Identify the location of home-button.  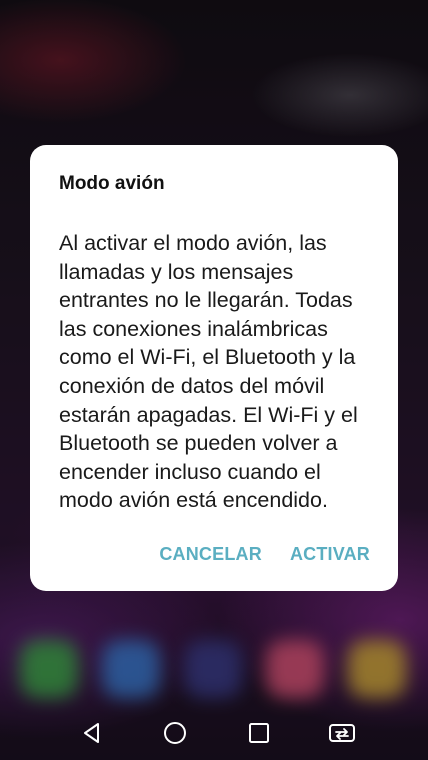
(175, 733).